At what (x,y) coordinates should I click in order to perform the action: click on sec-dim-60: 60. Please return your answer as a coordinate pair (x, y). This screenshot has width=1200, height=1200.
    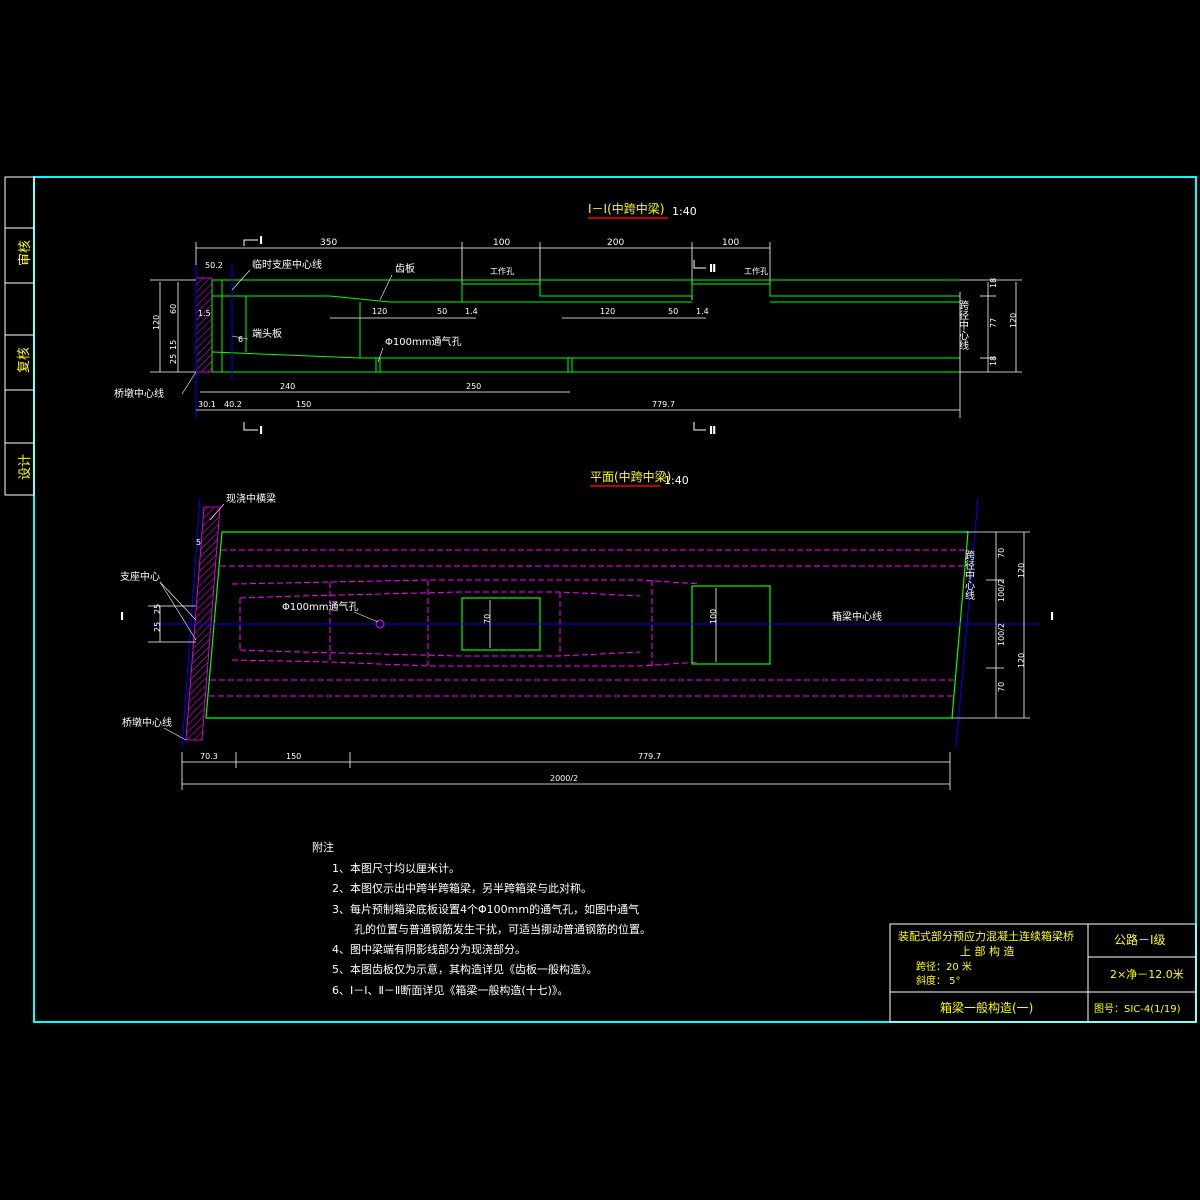
    Looking at the image, I should click on (173, 309).